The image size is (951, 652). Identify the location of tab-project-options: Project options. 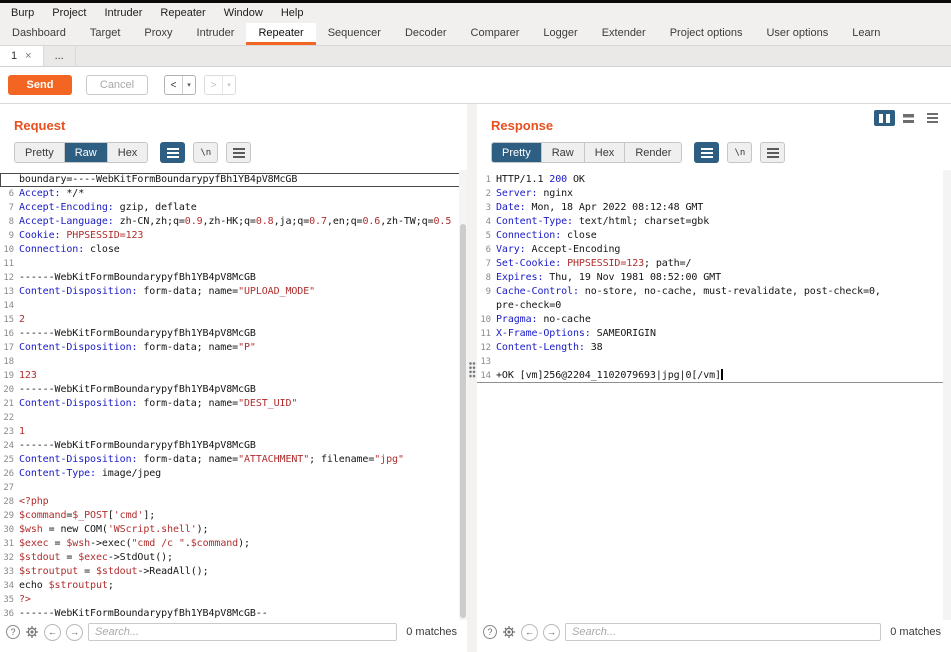
(706, 34).